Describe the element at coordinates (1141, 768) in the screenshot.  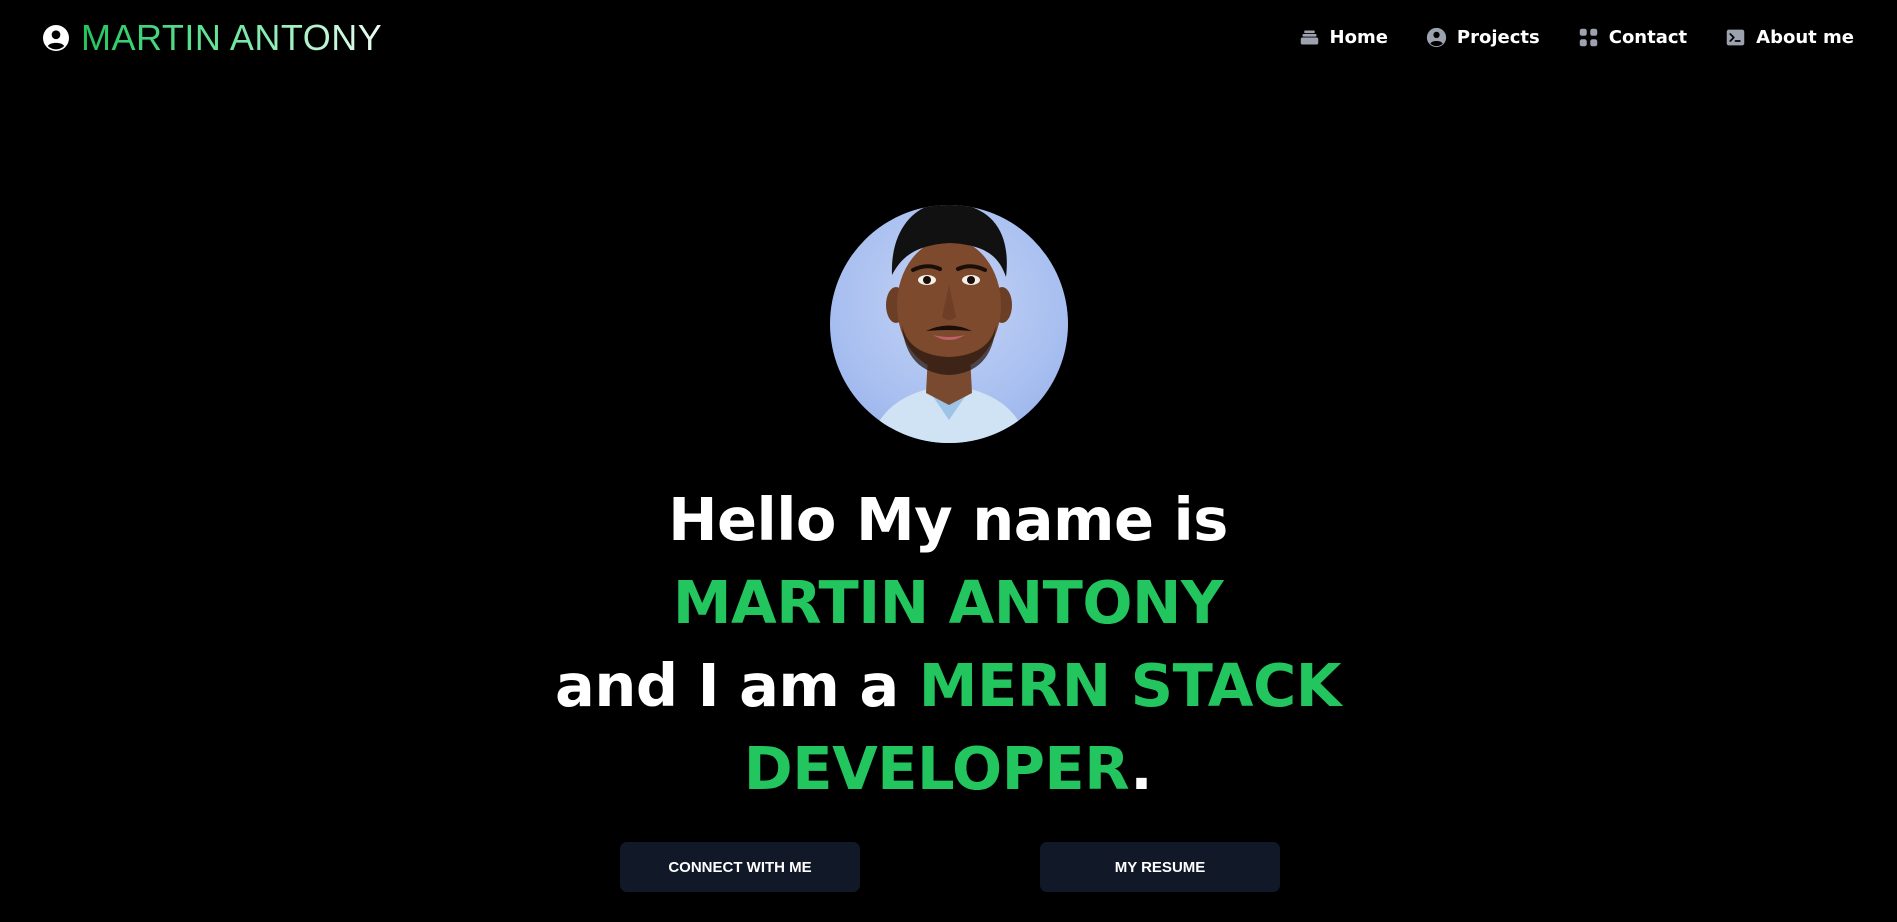
I see `hero-end: .` at that location.